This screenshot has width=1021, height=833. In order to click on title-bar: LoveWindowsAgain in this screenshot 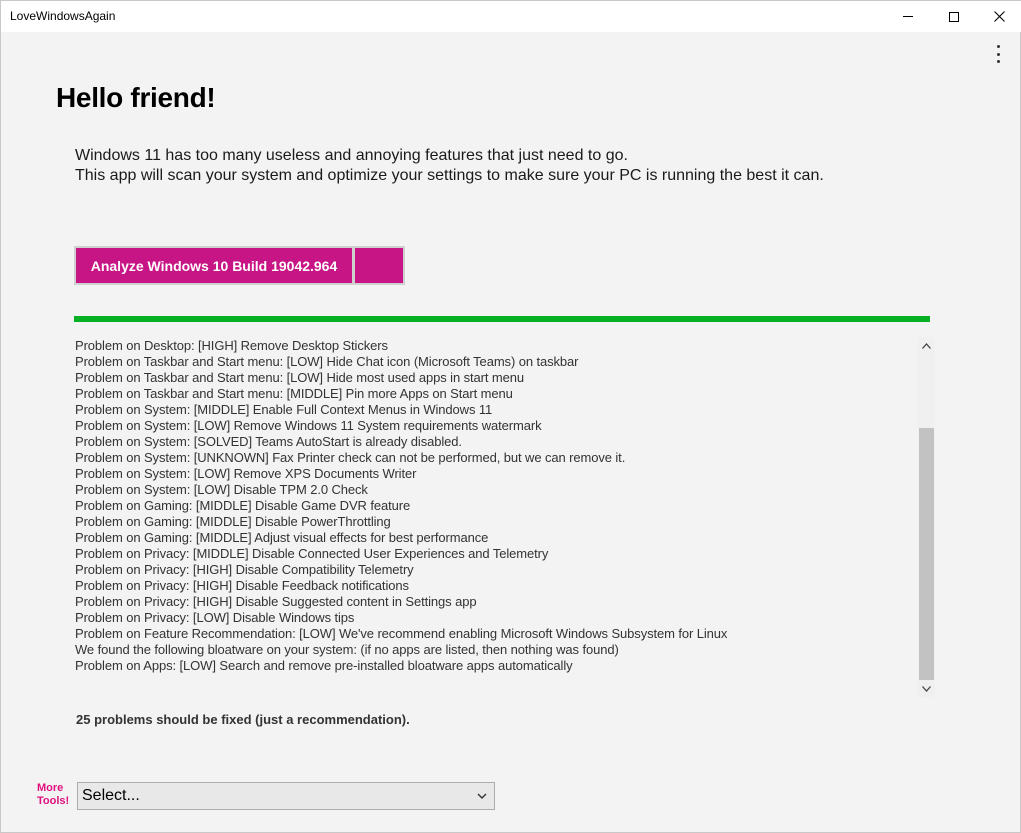, I will do `click(511, 16)`.